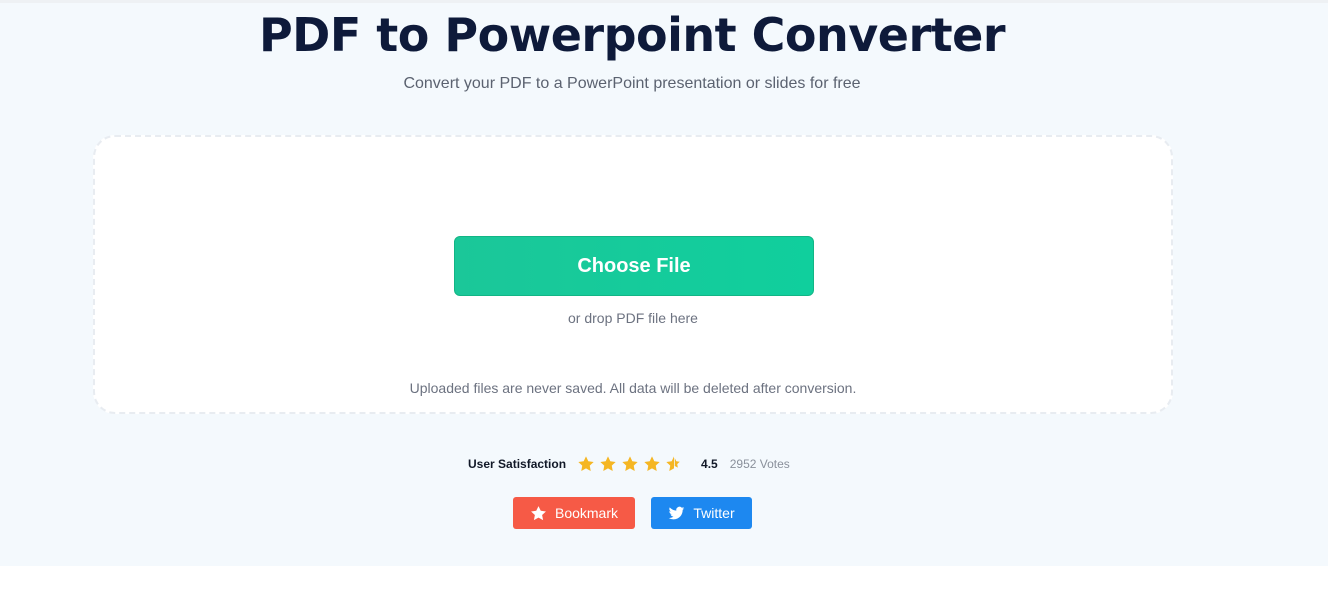  I want to click on twitter-bird-icon, so click(676, 513).